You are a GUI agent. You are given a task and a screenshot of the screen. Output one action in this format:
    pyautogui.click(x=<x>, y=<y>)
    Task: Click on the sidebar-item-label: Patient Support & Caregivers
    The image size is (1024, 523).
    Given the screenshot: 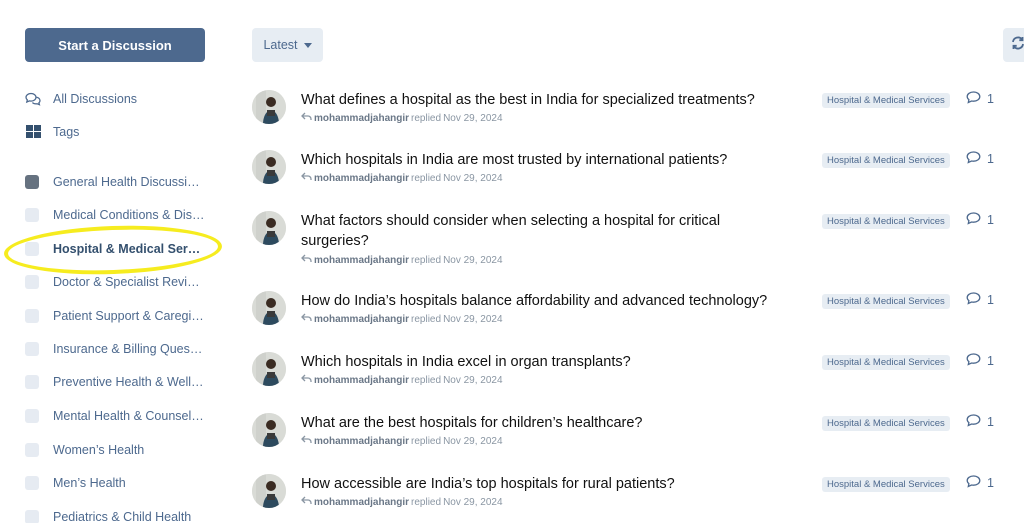 What is the action you would take?
    pyautogui.click(x=129, y=316)
    